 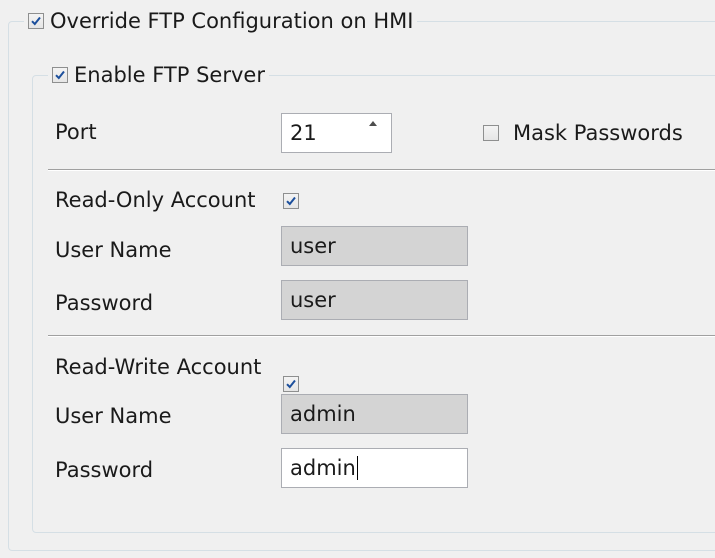 I want to click on read-write-password-value: admin, so click(x=323, y=468).